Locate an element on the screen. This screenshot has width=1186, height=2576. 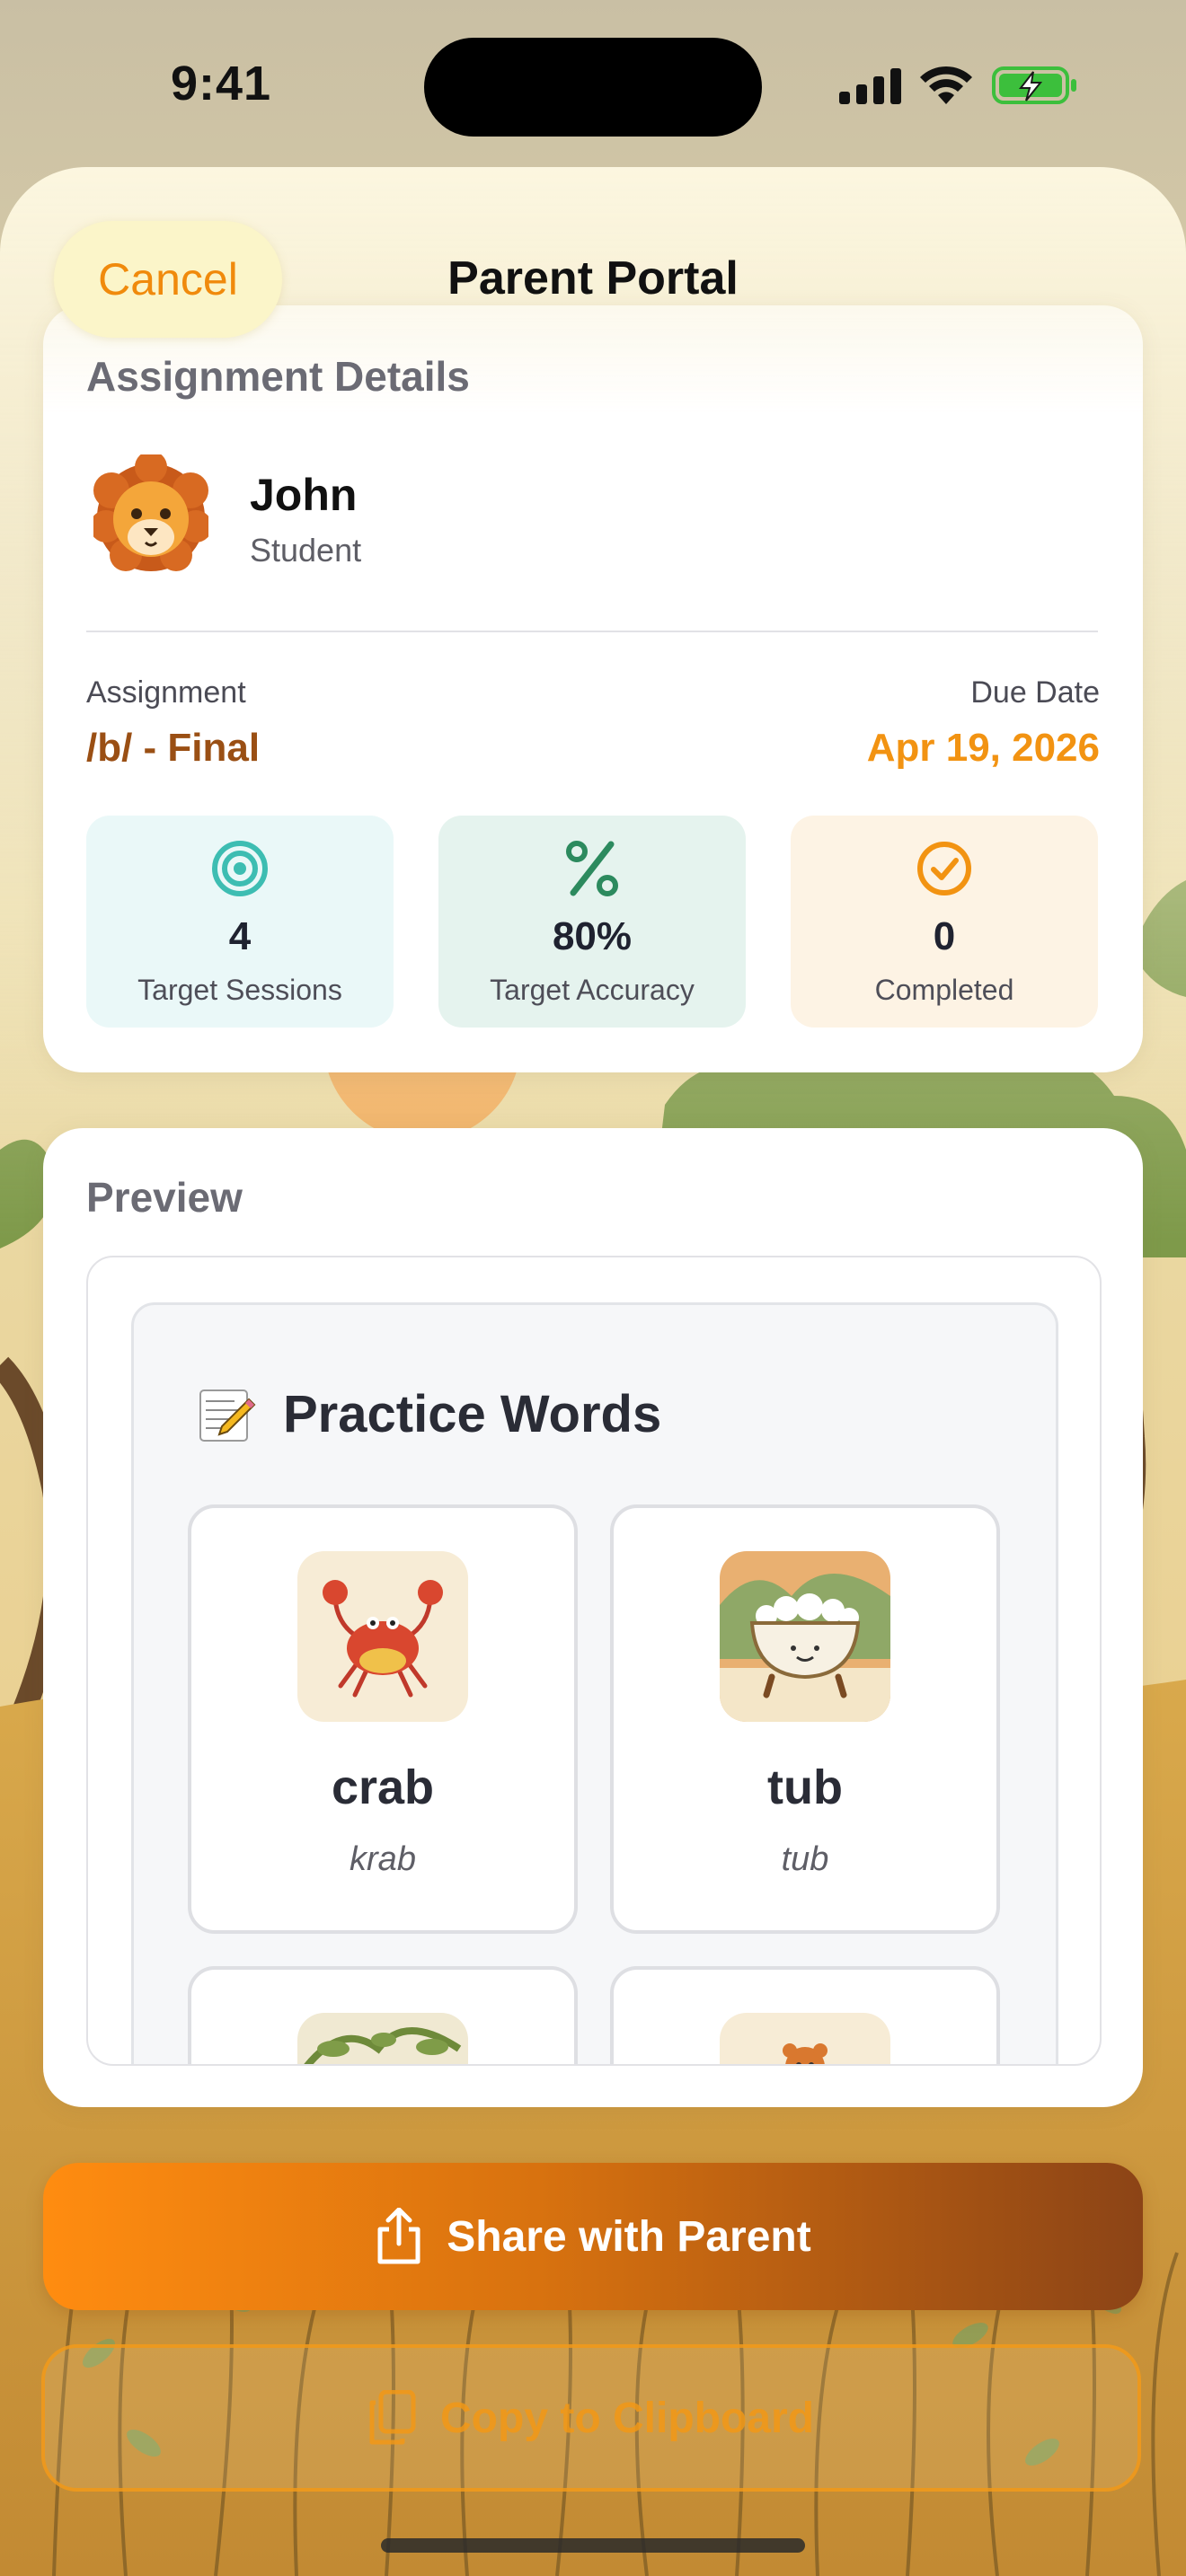
stat-value: 4 is located at coordinates (240, 936).